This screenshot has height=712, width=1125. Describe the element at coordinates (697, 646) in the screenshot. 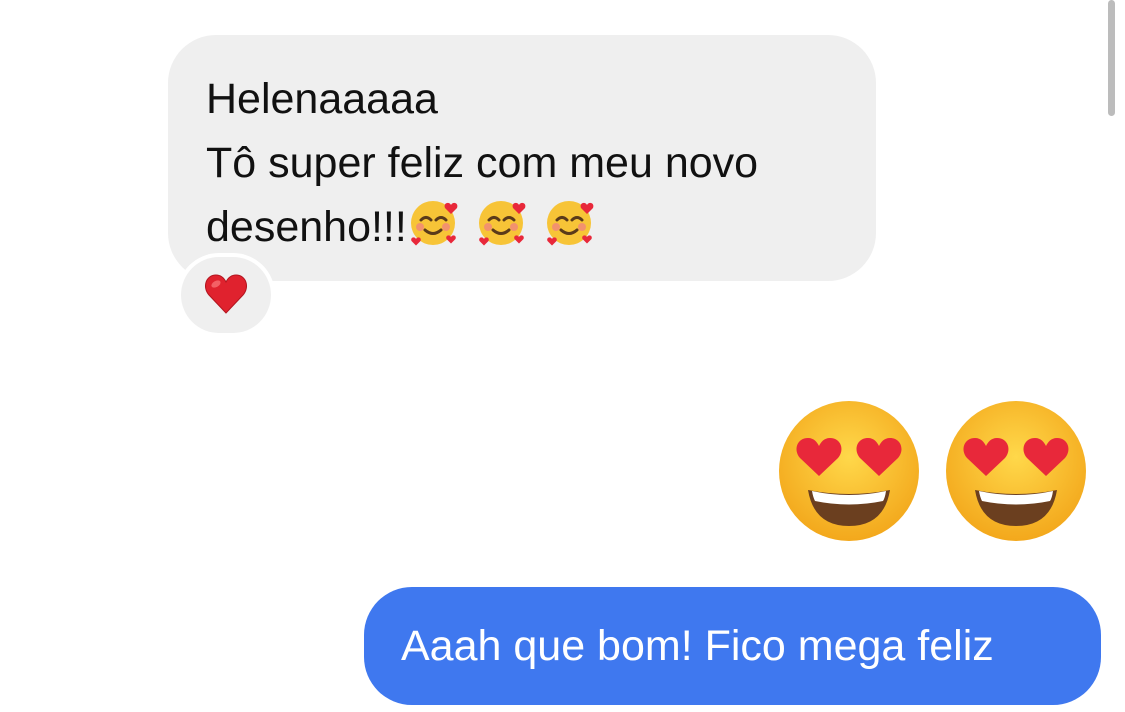

I see `message-text: Aaah que bom! Fico mega feliz` at that location.